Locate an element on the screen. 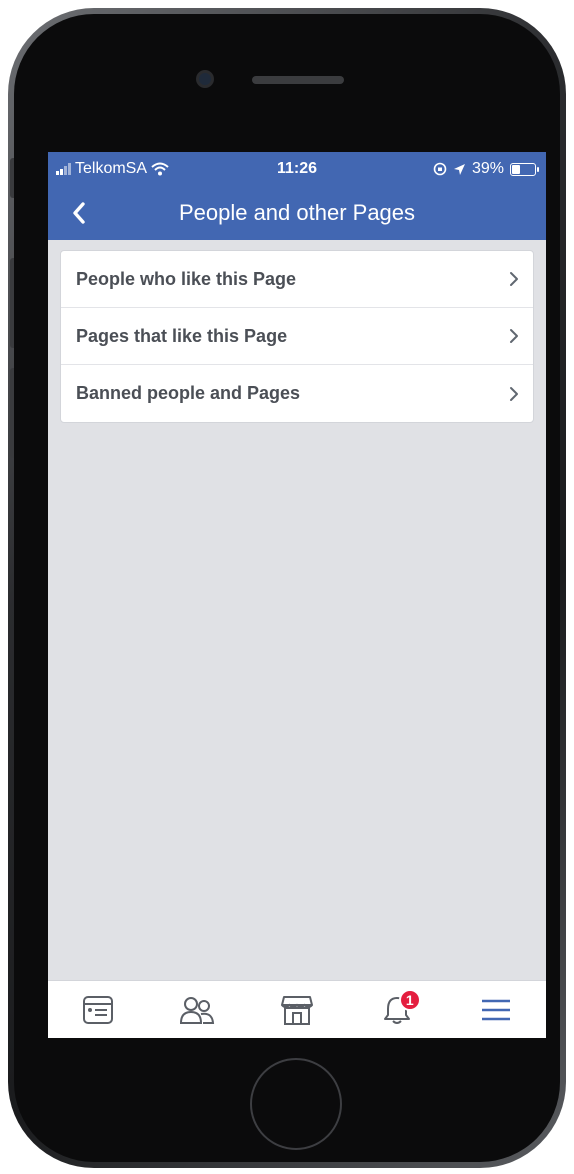 The width and height of the screenshot is (574, 1174). nav-bar: People and other Pages is located at coordinates (297, 213).